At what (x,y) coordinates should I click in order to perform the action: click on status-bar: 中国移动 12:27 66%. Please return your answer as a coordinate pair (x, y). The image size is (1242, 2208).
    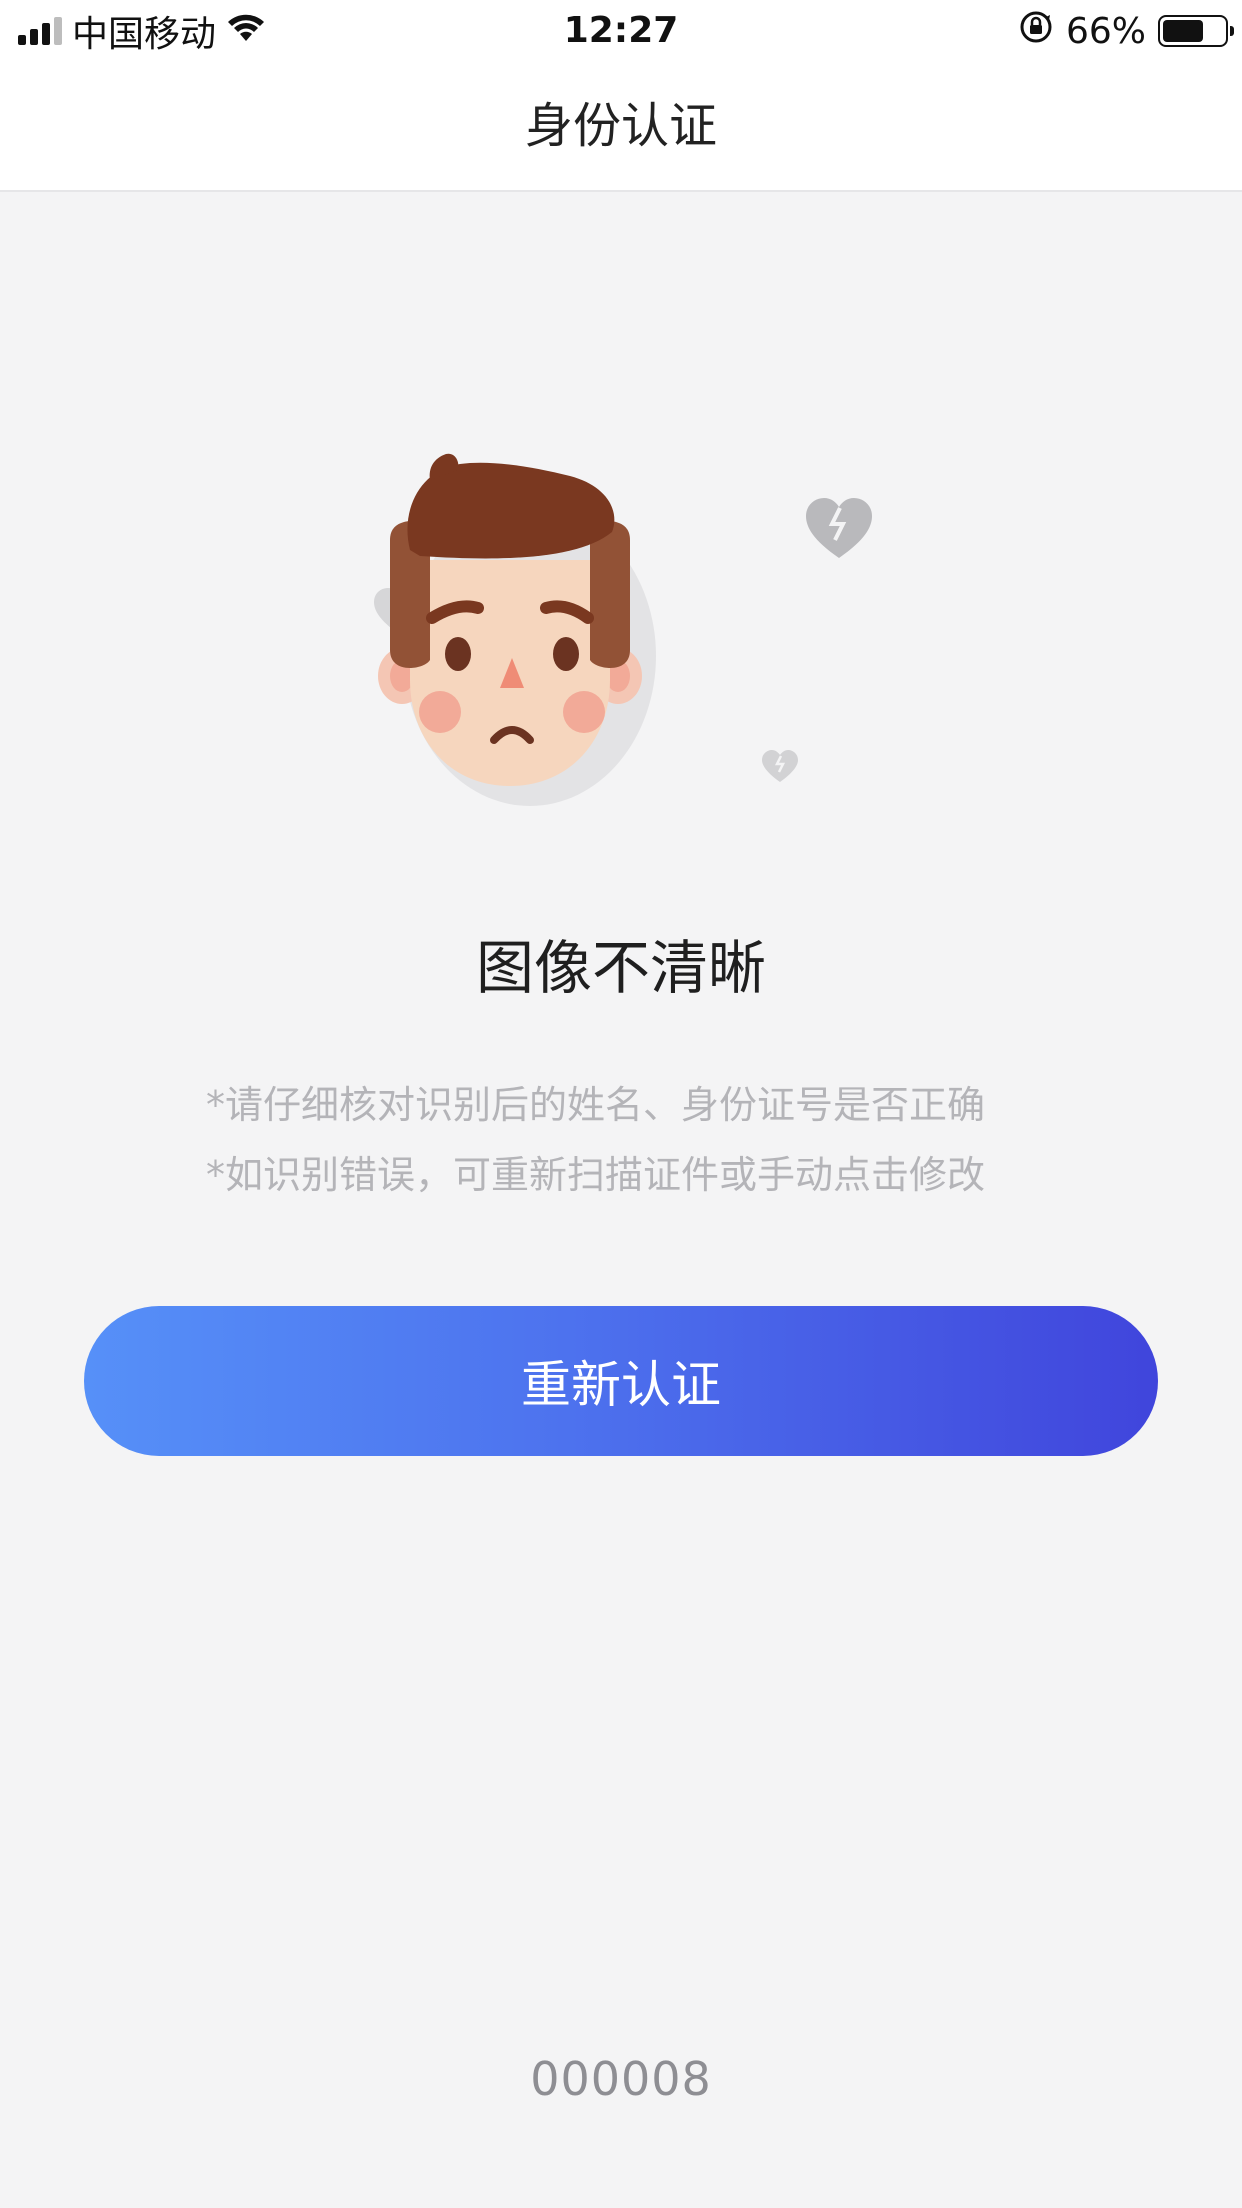
    Looking at the image, I should click on (621, 31).